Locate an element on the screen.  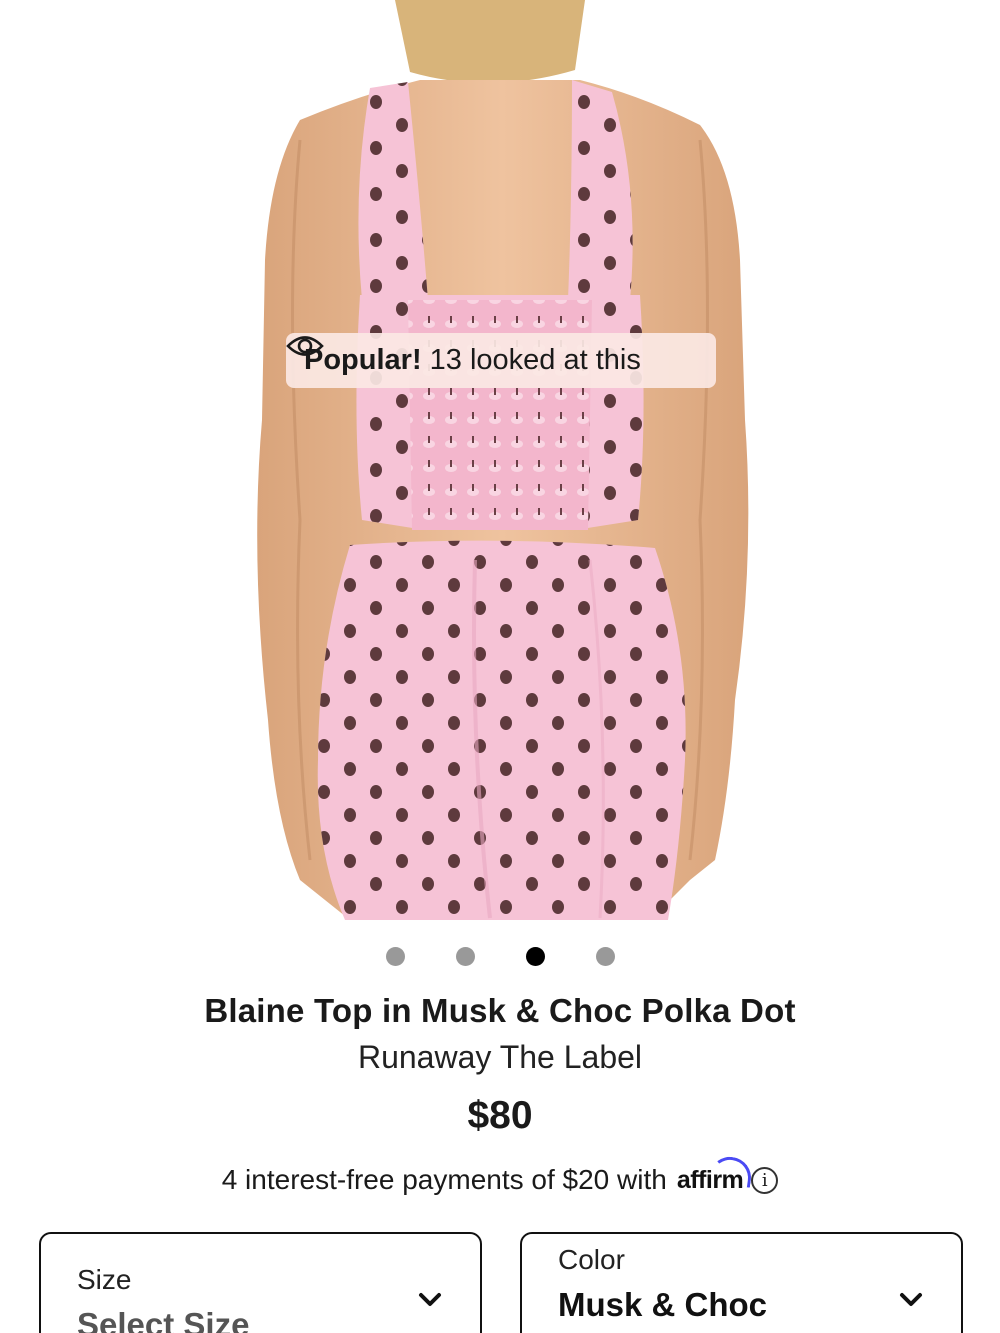
color-selector: Color Musk & Choc is located at coordinates (741, 1282).